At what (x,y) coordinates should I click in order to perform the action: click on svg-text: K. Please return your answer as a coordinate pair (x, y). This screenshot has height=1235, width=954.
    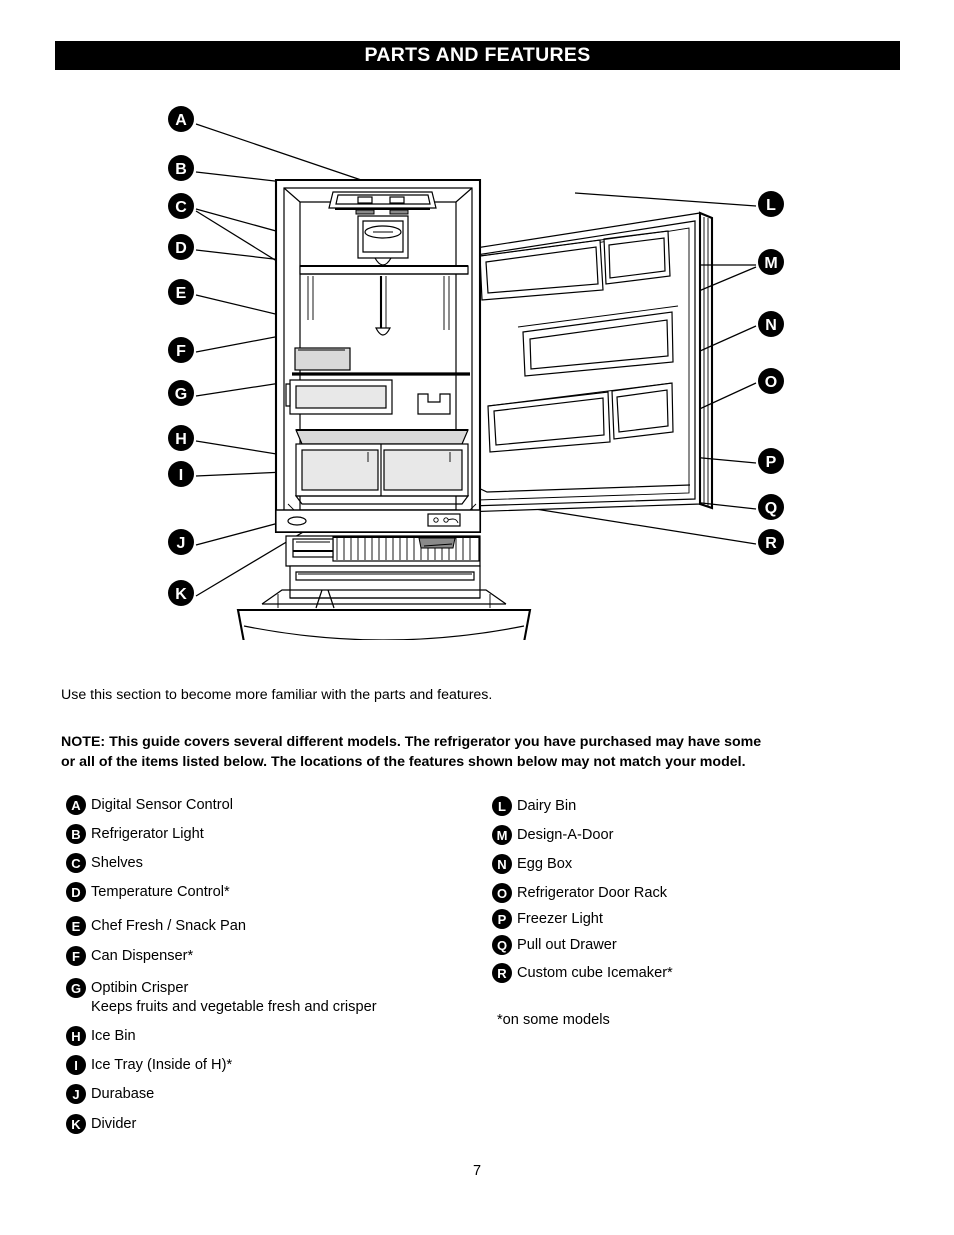
    Looking at the image, I should click on (181, 594).